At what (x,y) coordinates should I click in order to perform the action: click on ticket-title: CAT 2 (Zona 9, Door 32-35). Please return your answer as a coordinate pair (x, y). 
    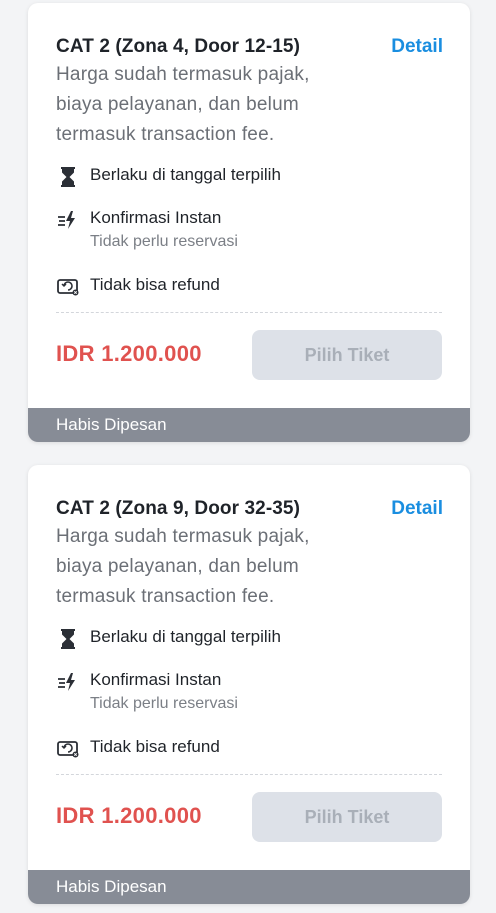
    Looking at the image, I should click on (178, 508).